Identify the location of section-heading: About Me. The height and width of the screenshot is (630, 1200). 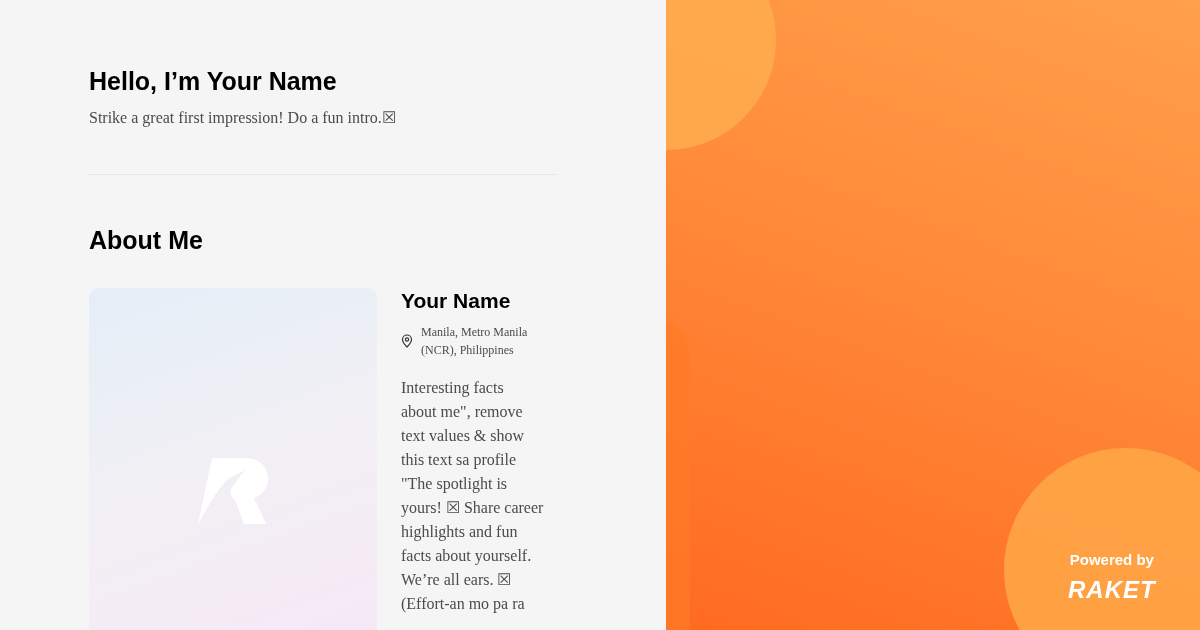
(146, 240).